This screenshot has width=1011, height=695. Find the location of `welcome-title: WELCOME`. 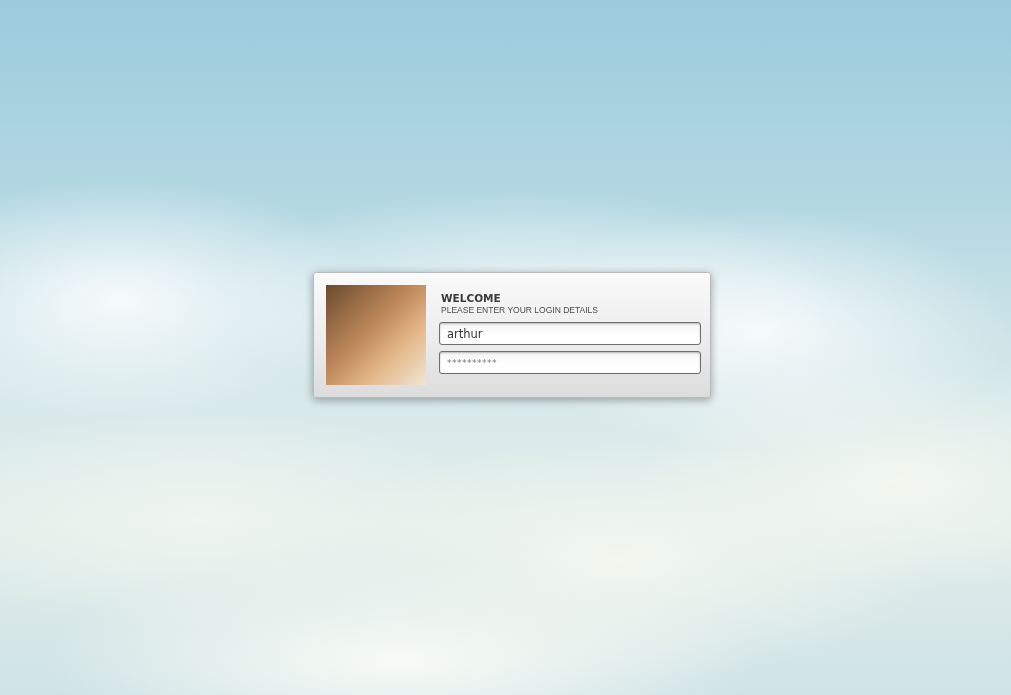

welcome-title: WELCOME is located at coordinates (471, 298).